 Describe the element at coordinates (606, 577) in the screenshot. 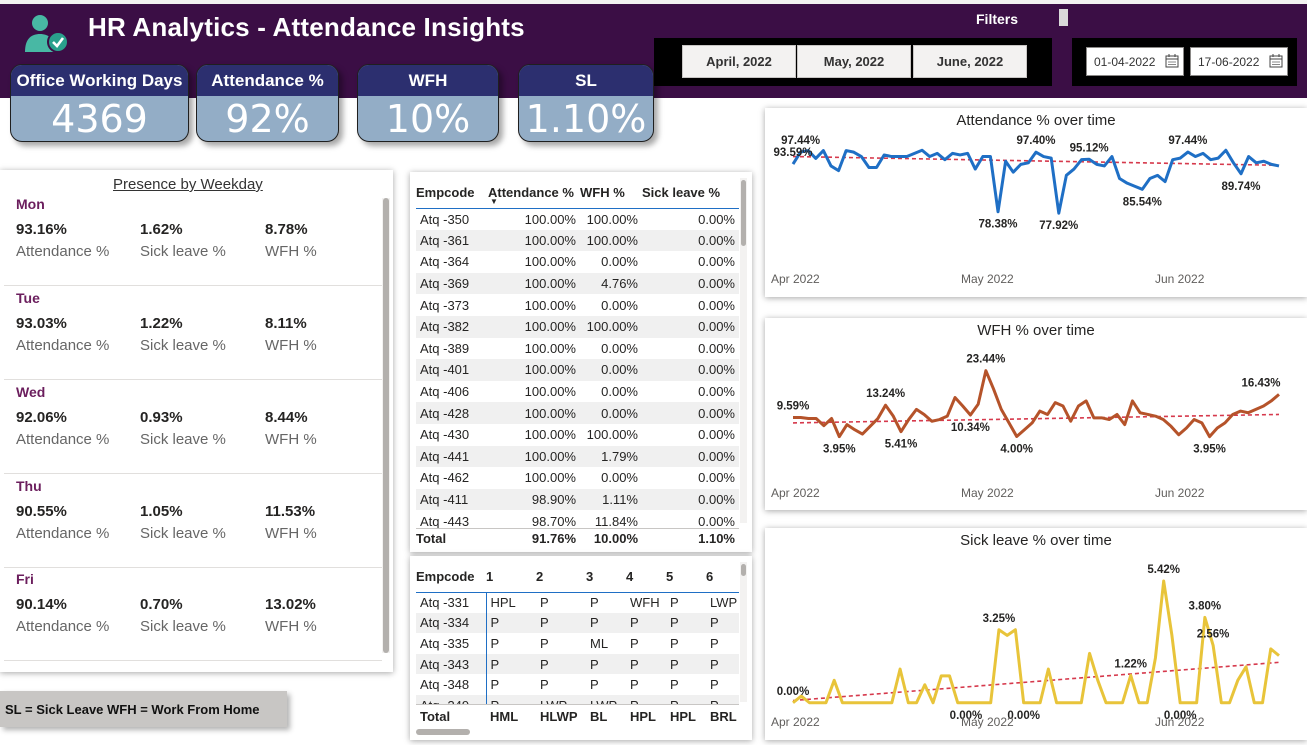

I see `col-day-3: 3` at that location.